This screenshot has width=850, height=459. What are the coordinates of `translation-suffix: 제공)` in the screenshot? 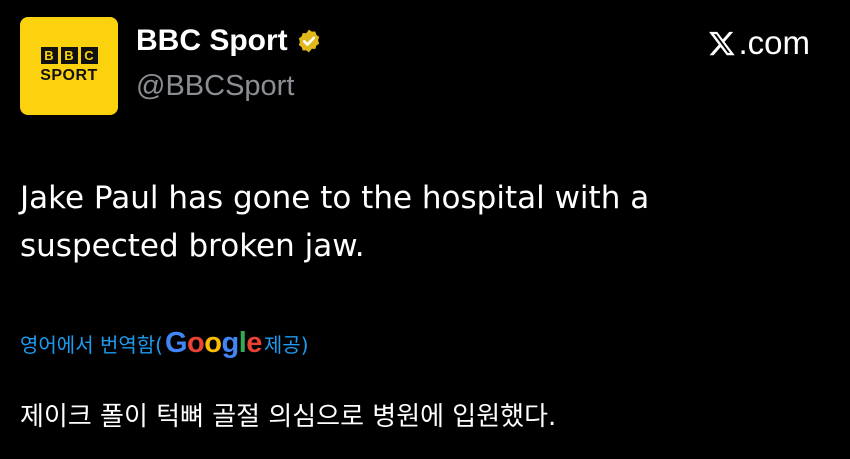 It's located at (286, 345).